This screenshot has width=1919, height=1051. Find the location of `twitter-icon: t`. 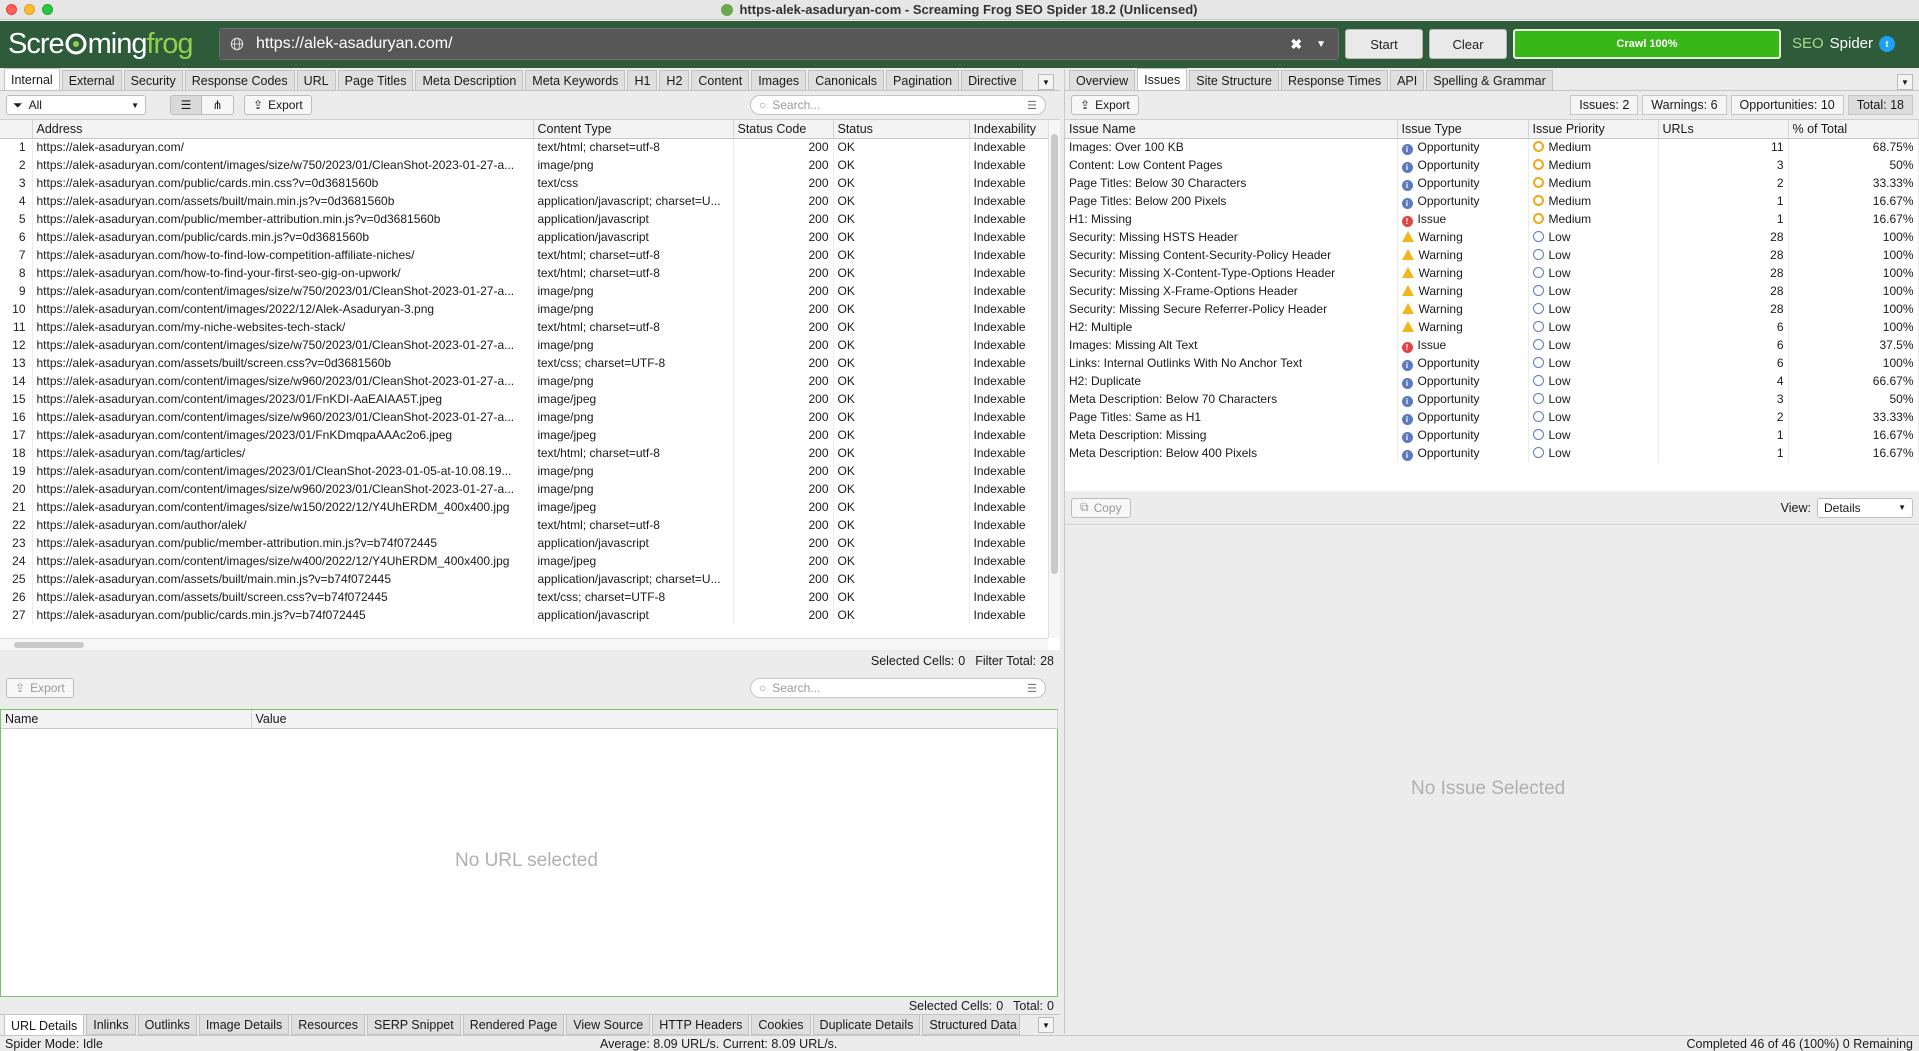

twitter-icon: t is located at coordinates (1887, 43).